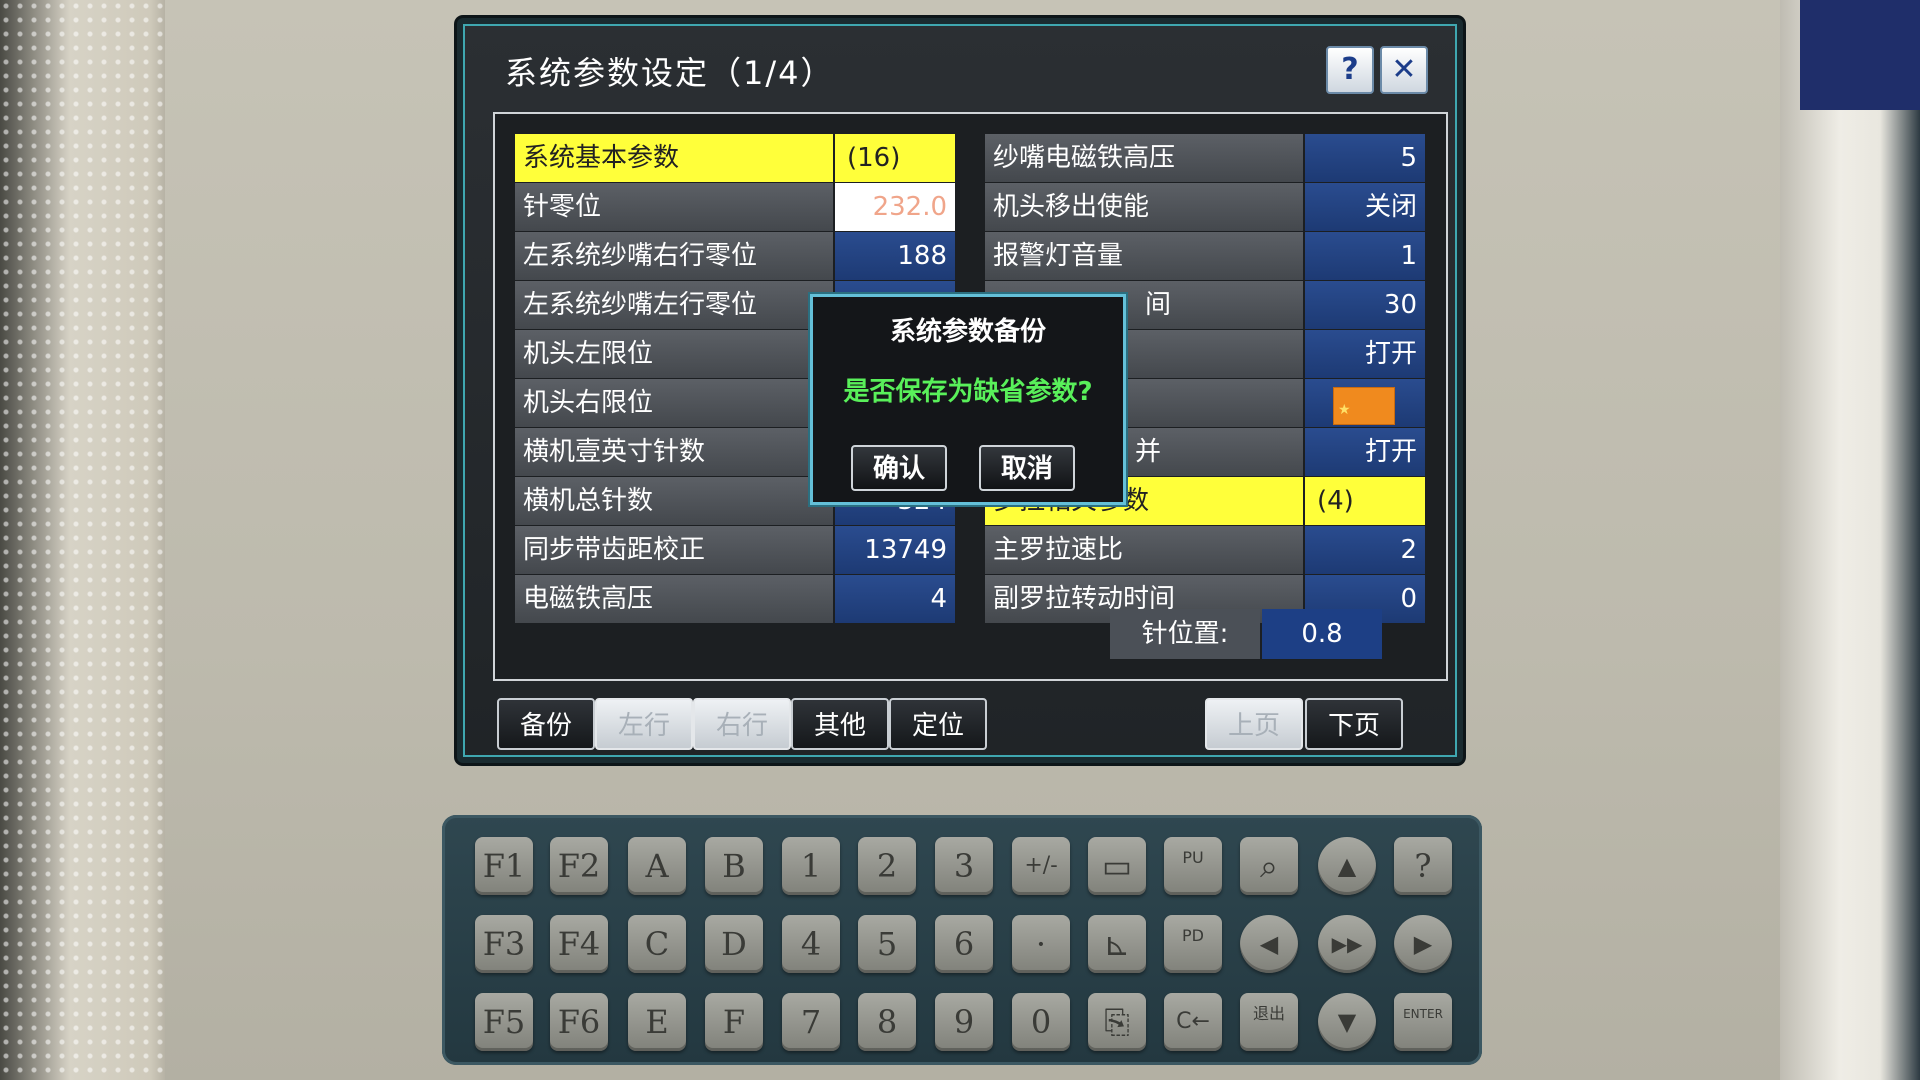 The image size is (1920, 1080). What do you see at coordinates (579, 866) in the screenshot?
I see `key-f2: F2` at bounding box center [579, 866].